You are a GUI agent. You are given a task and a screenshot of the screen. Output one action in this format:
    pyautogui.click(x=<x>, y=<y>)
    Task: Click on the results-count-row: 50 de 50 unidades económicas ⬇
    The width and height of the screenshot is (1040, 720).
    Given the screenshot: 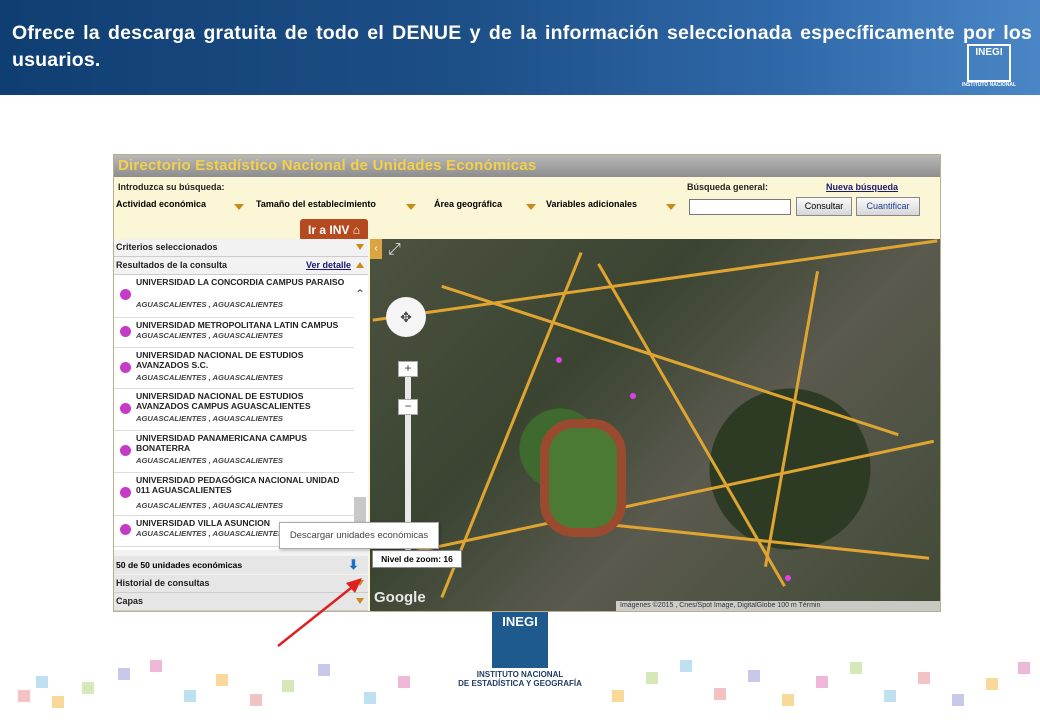 What is the action you would take?
    pyautogui.click(x=241, y=565)
    